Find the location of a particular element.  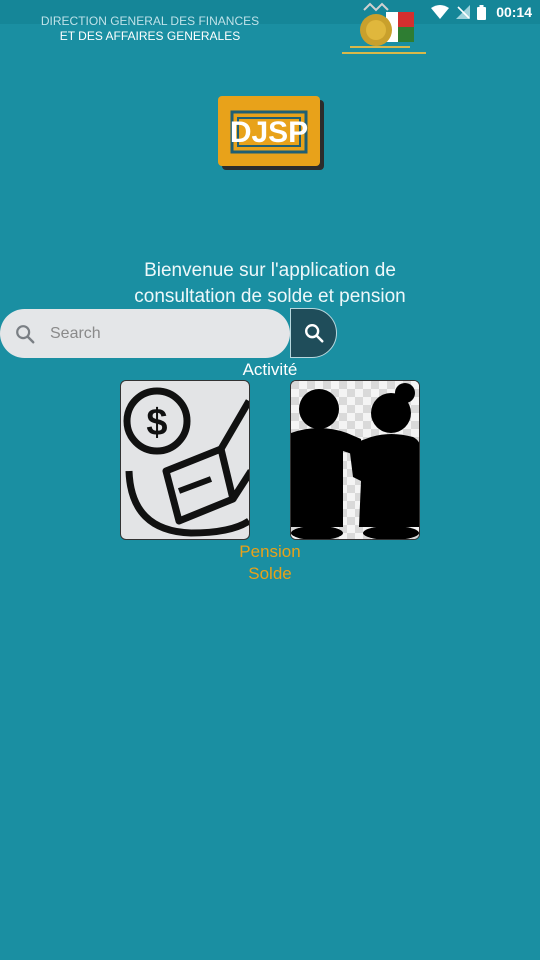

search-bar is located at coordinates (145, 333).